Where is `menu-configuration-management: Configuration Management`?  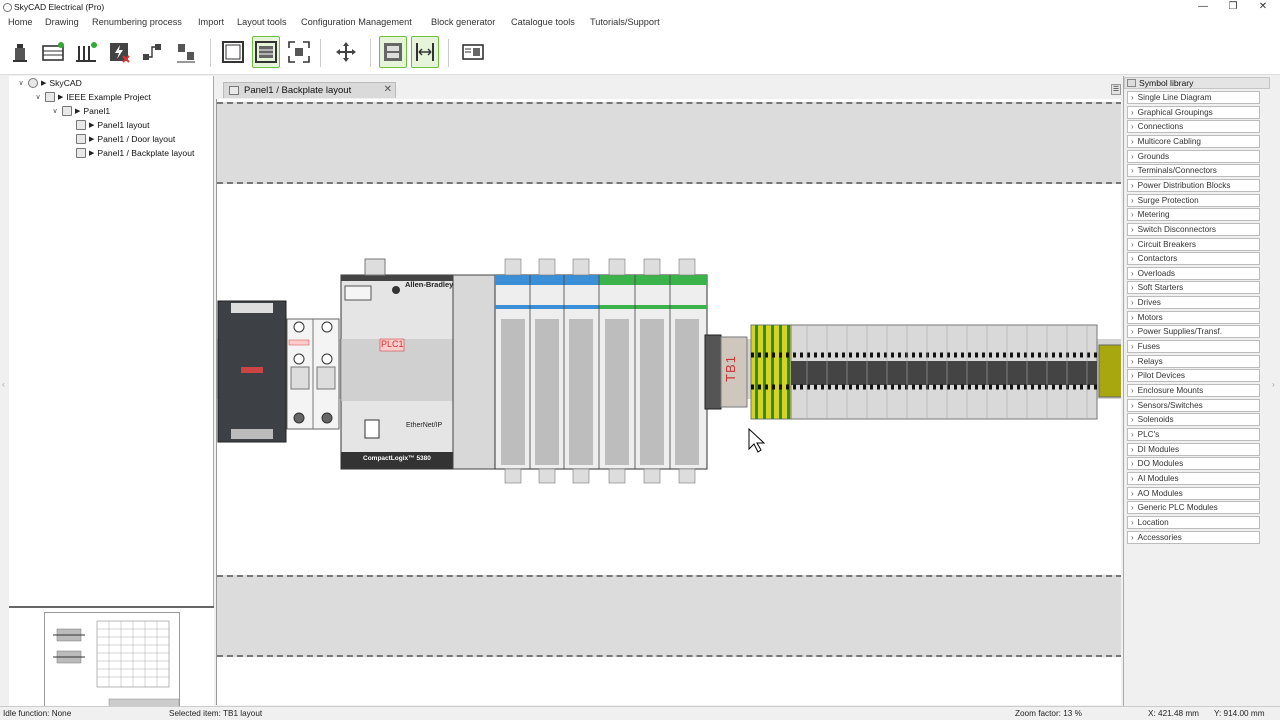 menu-configuration-management: Configuration Management is located at coordinates (356, 22).